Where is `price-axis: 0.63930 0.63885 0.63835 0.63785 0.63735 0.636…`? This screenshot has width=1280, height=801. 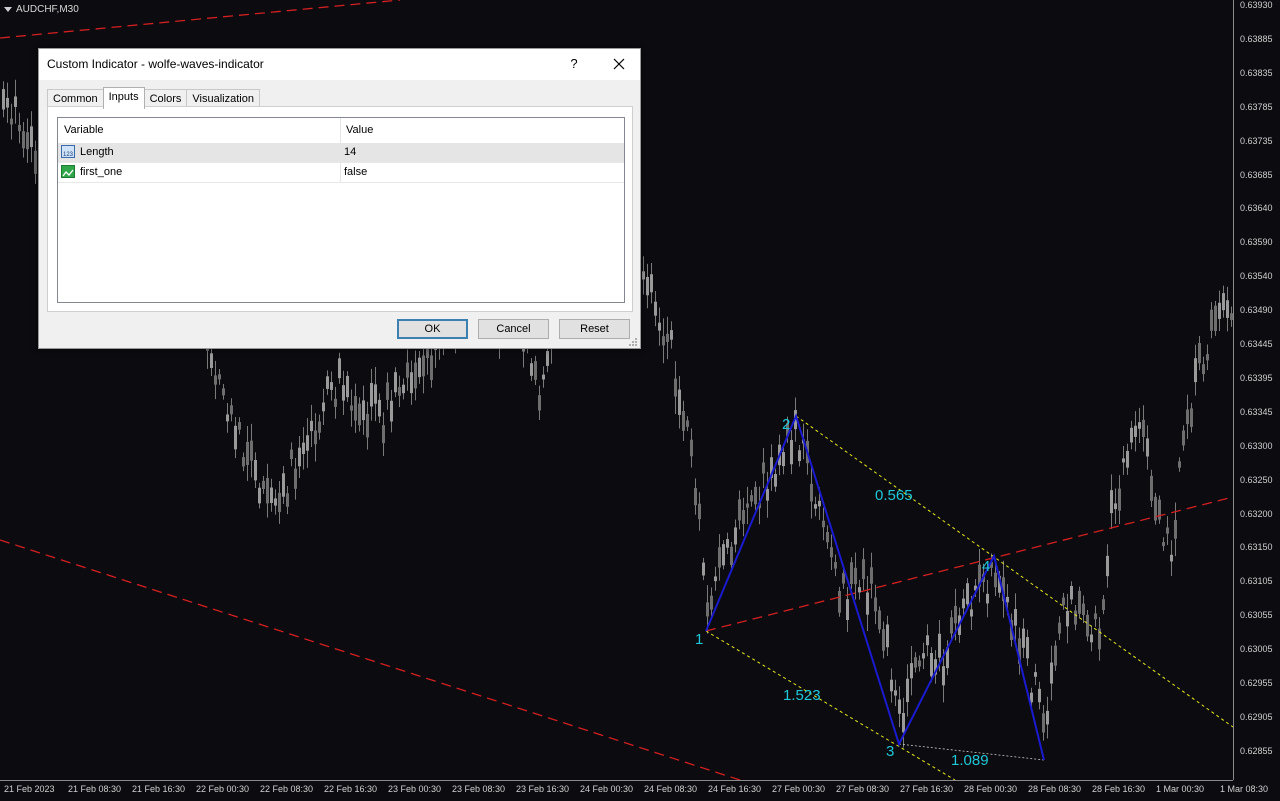
price-axis: 0.63930 0.63885 0.63835 0.63785 0.63735 0.636… is located at coordinates (1256, 390).